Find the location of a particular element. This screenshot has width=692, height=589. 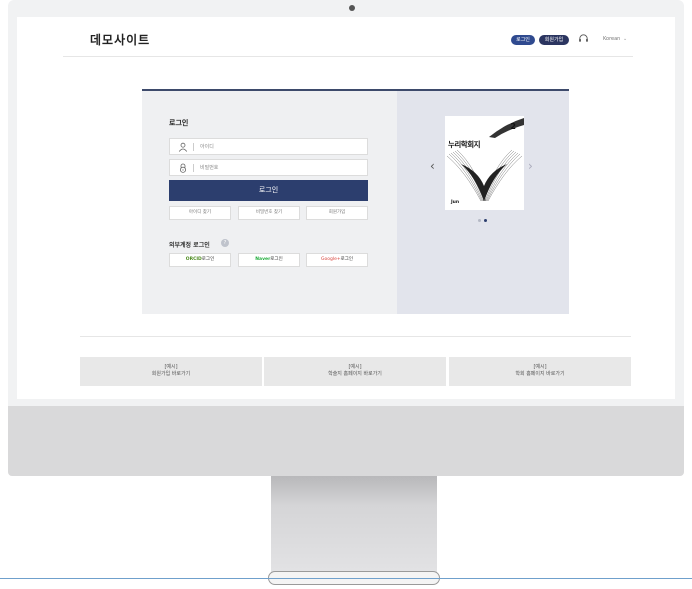

site-title: 데모사이트 is located at coordinates (120, 39).